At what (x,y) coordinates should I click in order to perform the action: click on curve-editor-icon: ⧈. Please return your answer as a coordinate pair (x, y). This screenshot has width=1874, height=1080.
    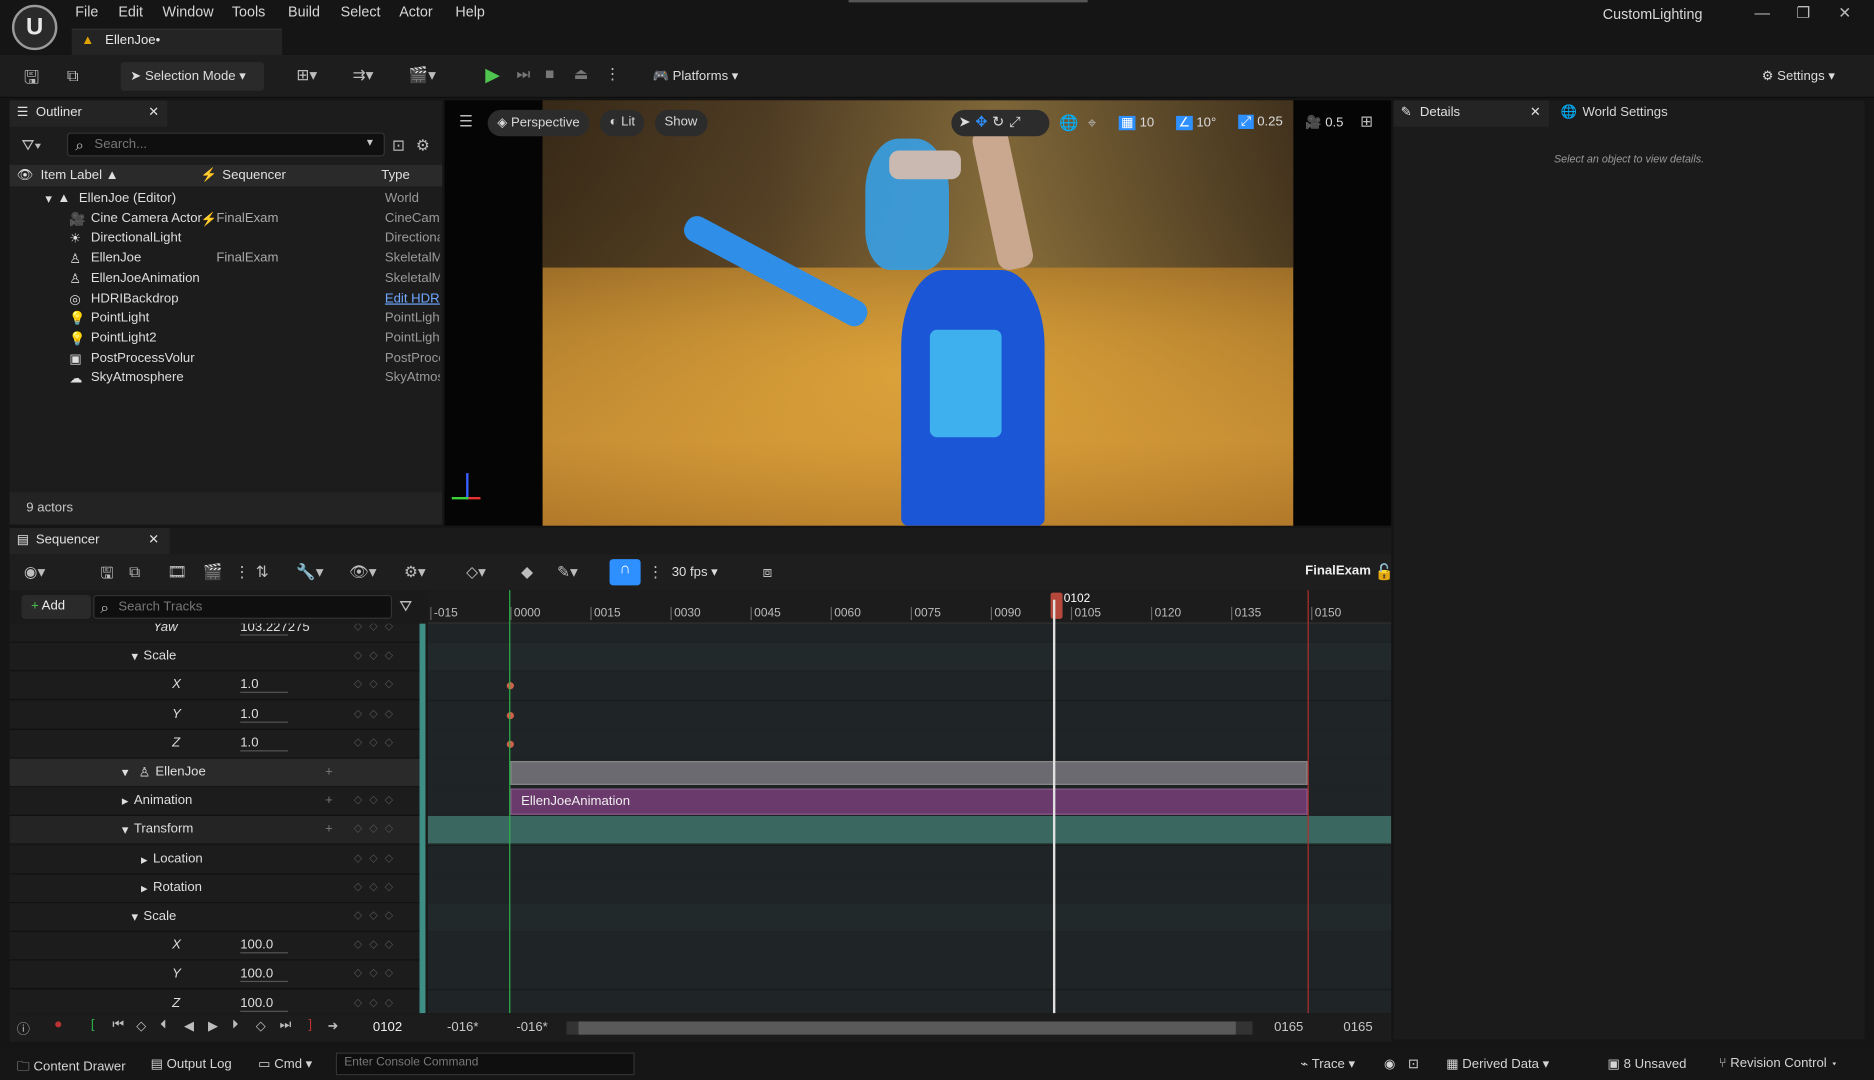
    Looking at the image, I should click on (768, 572).